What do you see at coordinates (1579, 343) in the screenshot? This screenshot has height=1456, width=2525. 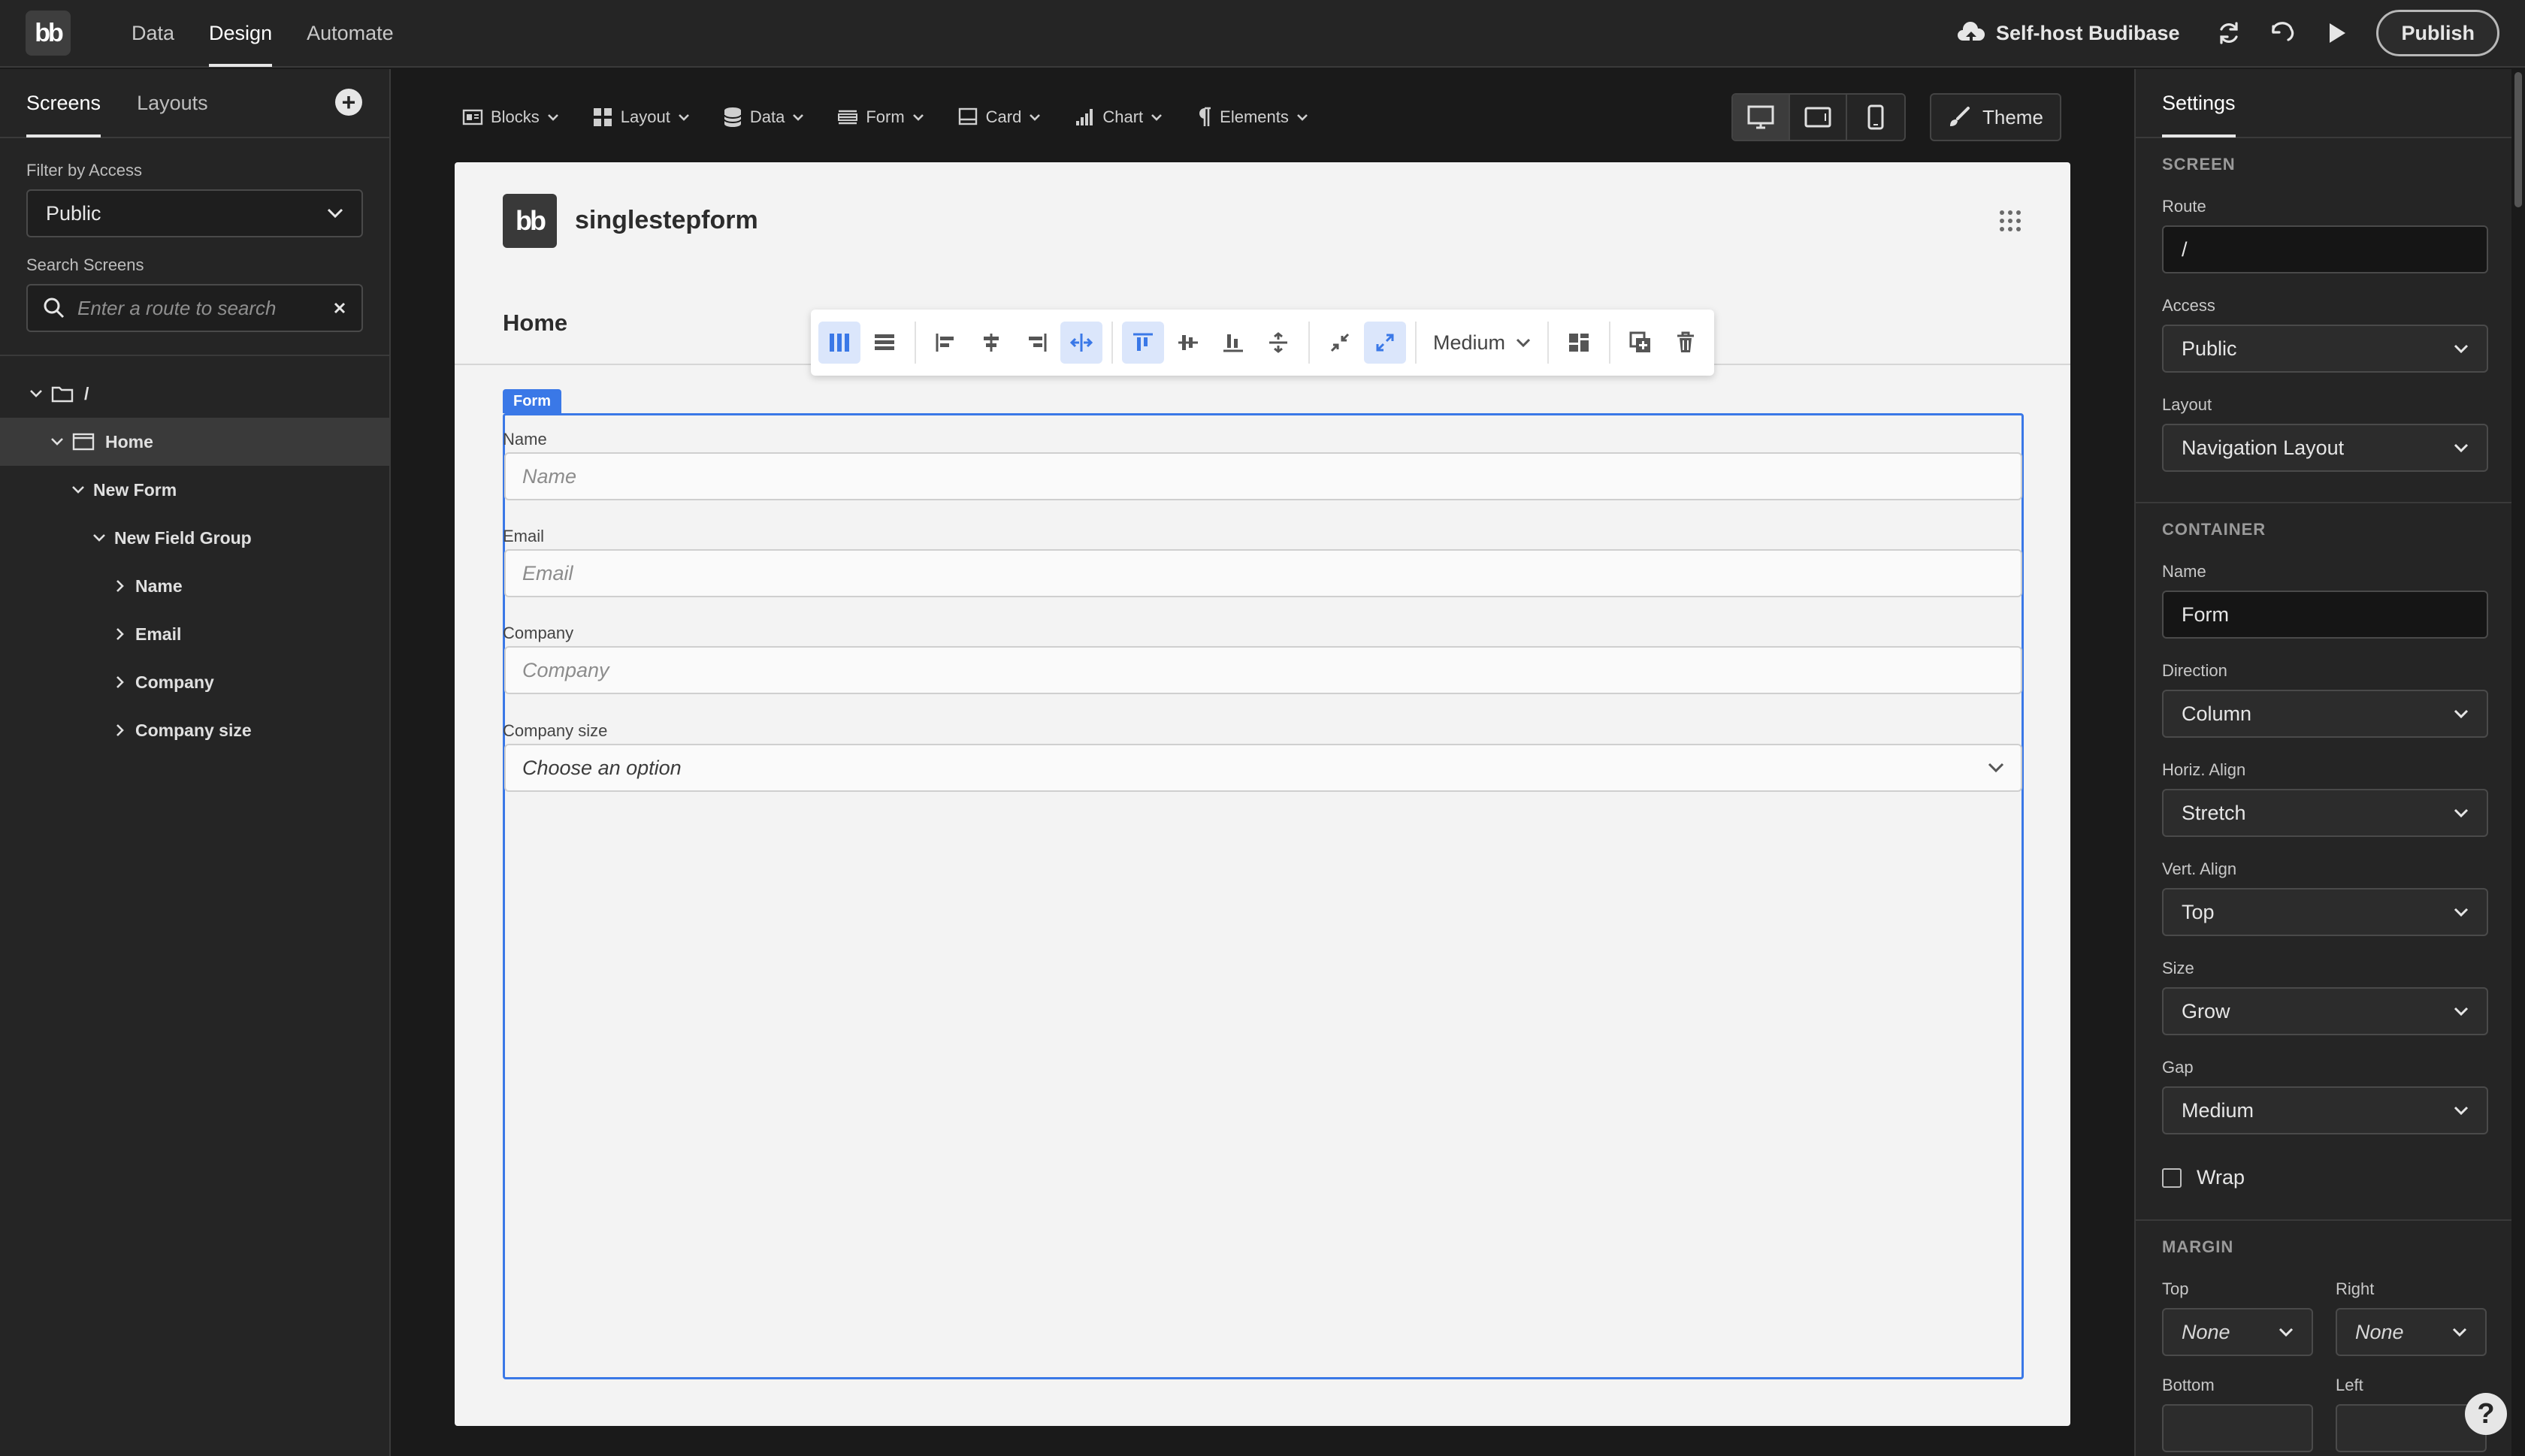 I see `wrap-layout-button` at bounding box center [1579, 343].